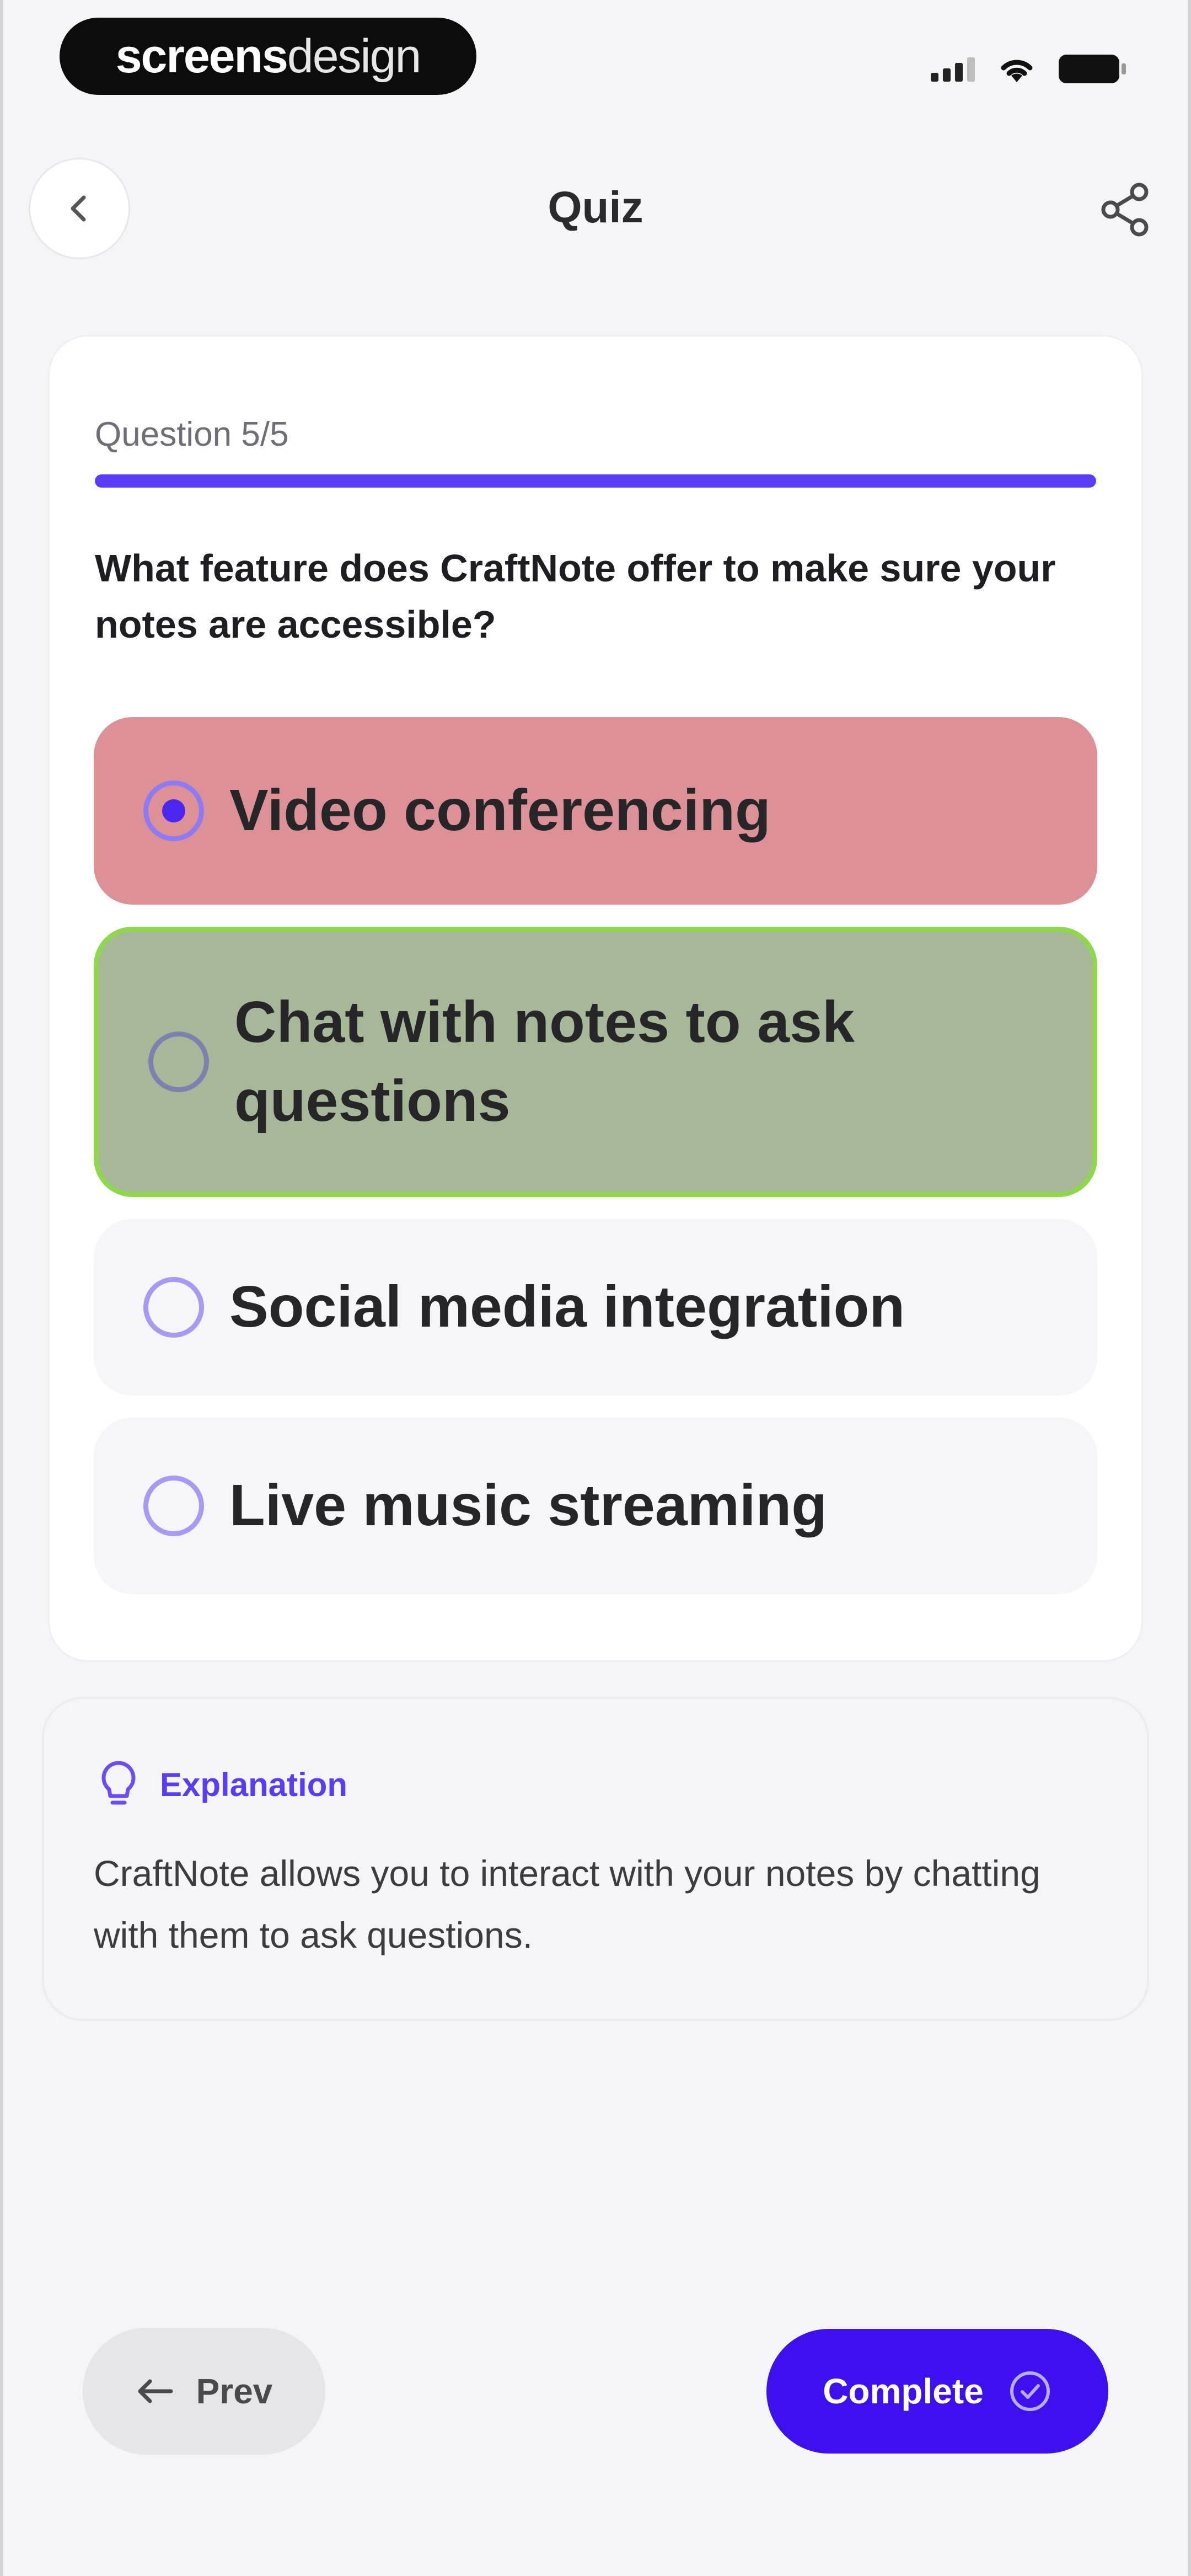 The height and width of the screenshot is (2576, 1191). I want to click on status-icons, so click(1028, 69).